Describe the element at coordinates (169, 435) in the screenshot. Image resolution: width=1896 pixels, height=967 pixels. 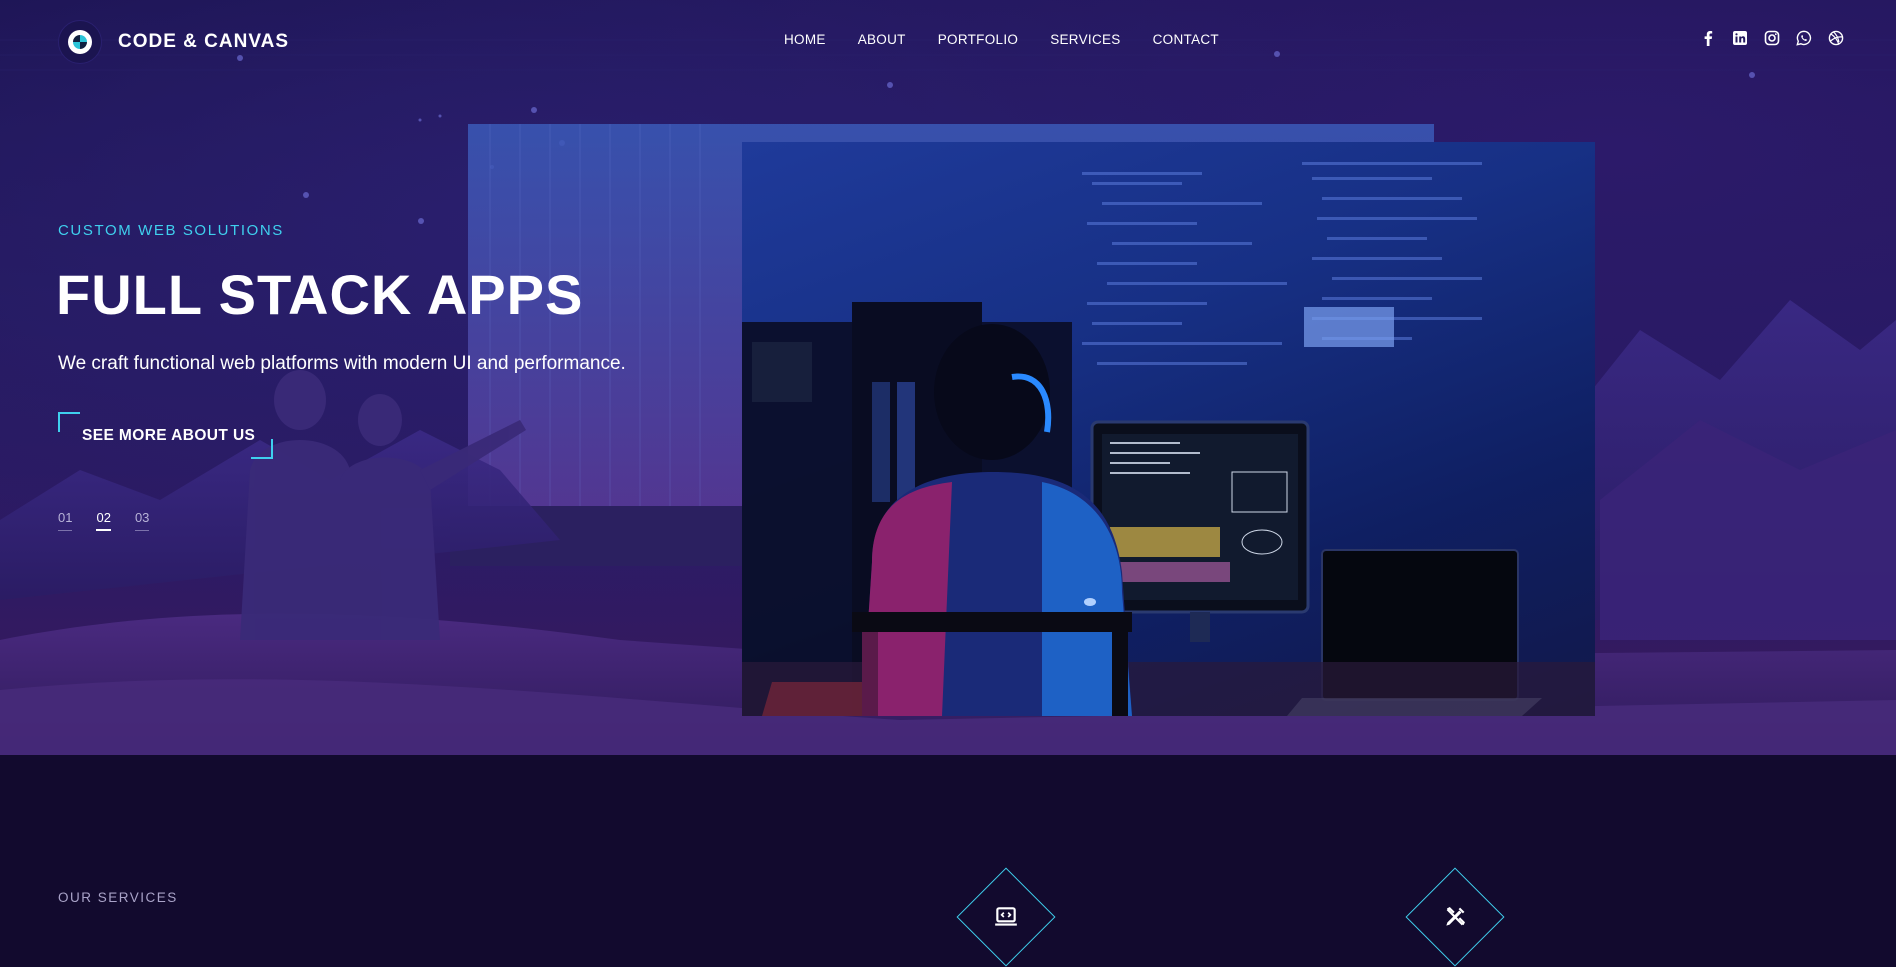
I see `cta-label: SEE MORE ABOUT US` at that location.